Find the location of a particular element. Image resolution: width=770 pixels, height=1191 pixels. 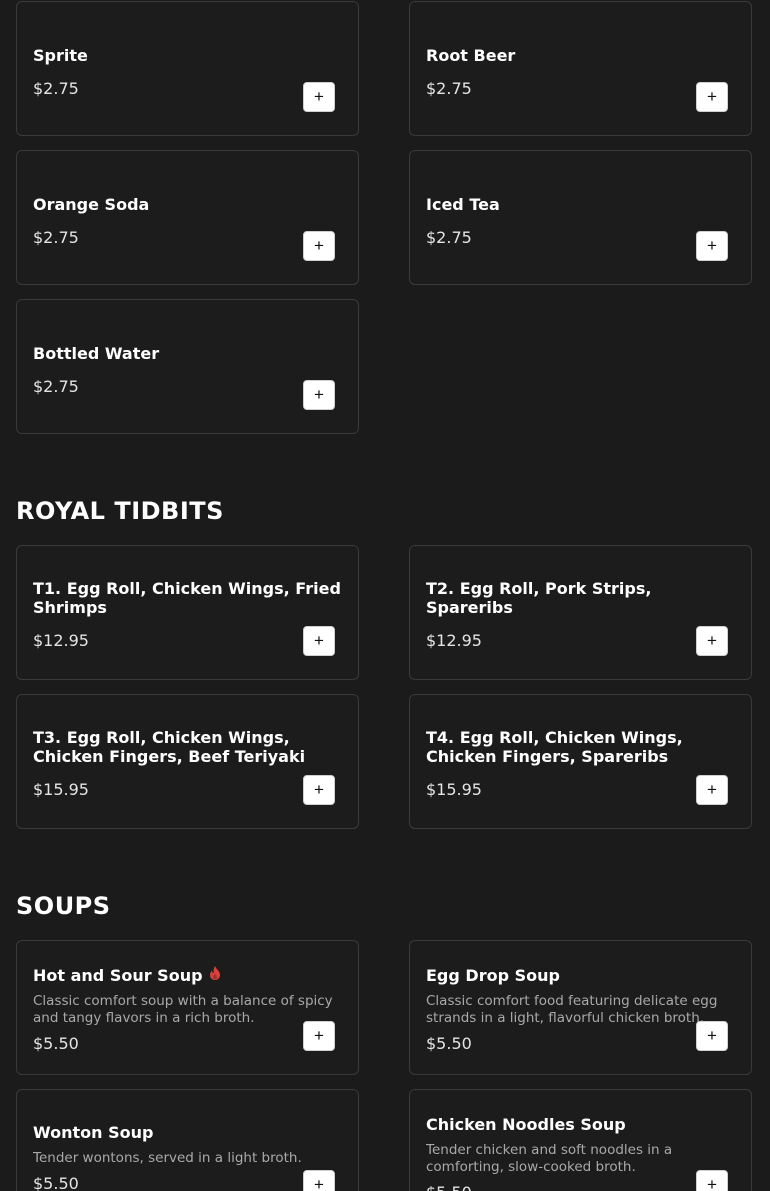

item-name: T2. Egg Roll, Pork Strips, Spareribs is located at coordinates (539, 598).